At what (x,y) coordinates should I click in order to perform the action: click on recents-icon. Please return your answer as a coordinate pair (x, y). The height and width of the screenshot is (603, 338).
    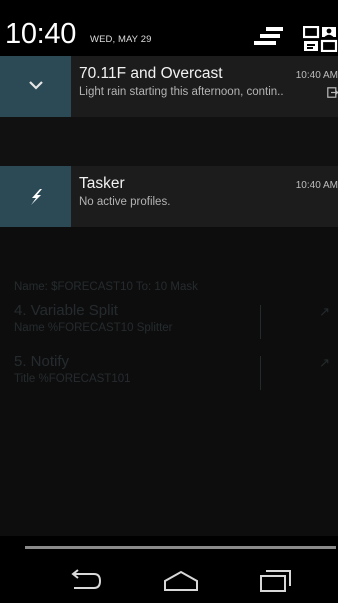
    Looking at the image, I should click on (275, 581).